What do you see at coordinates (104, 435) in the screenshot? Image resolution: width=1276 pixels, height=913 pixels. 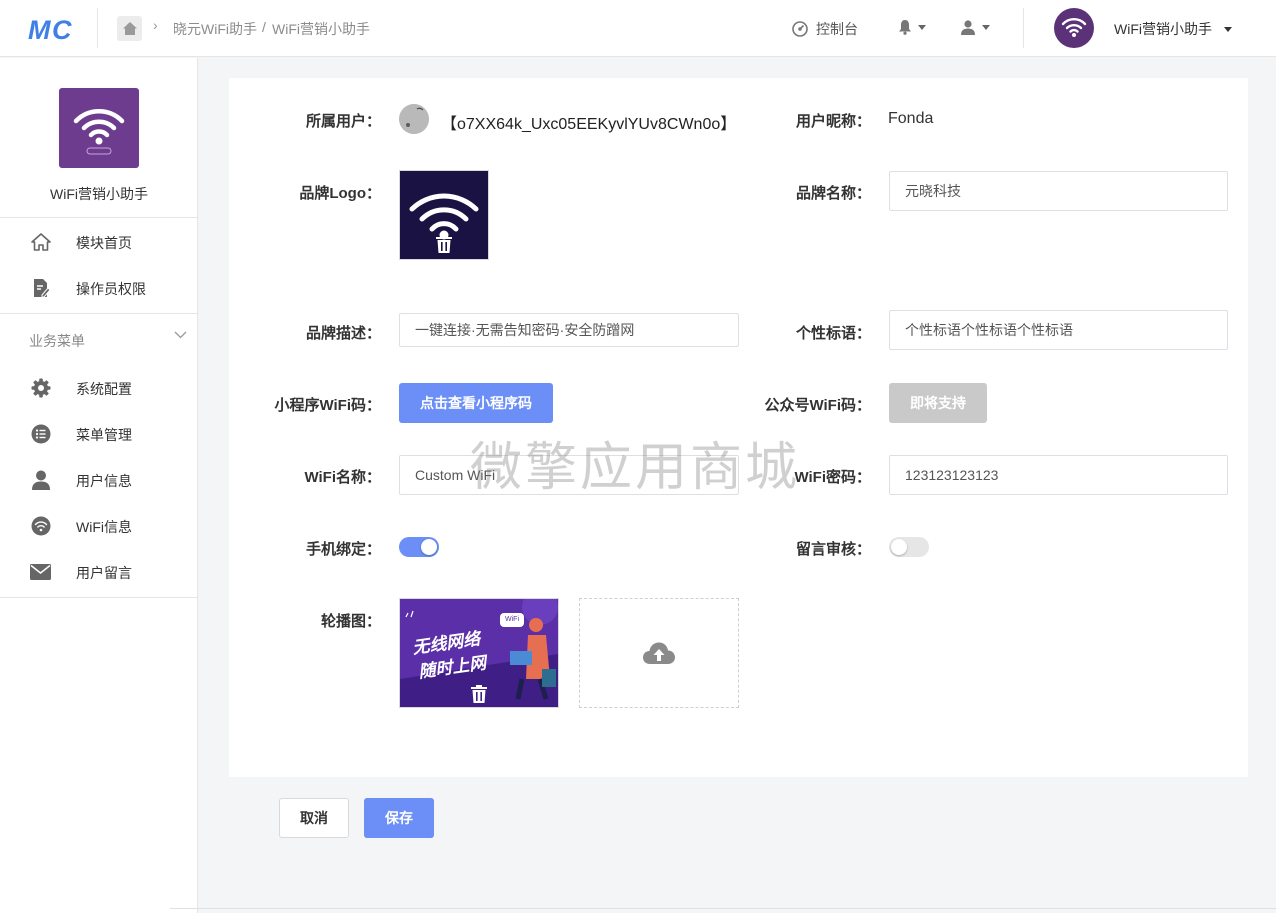 I see `sidebar-item-label: 菜单管理` at bounding box center [104, 435].